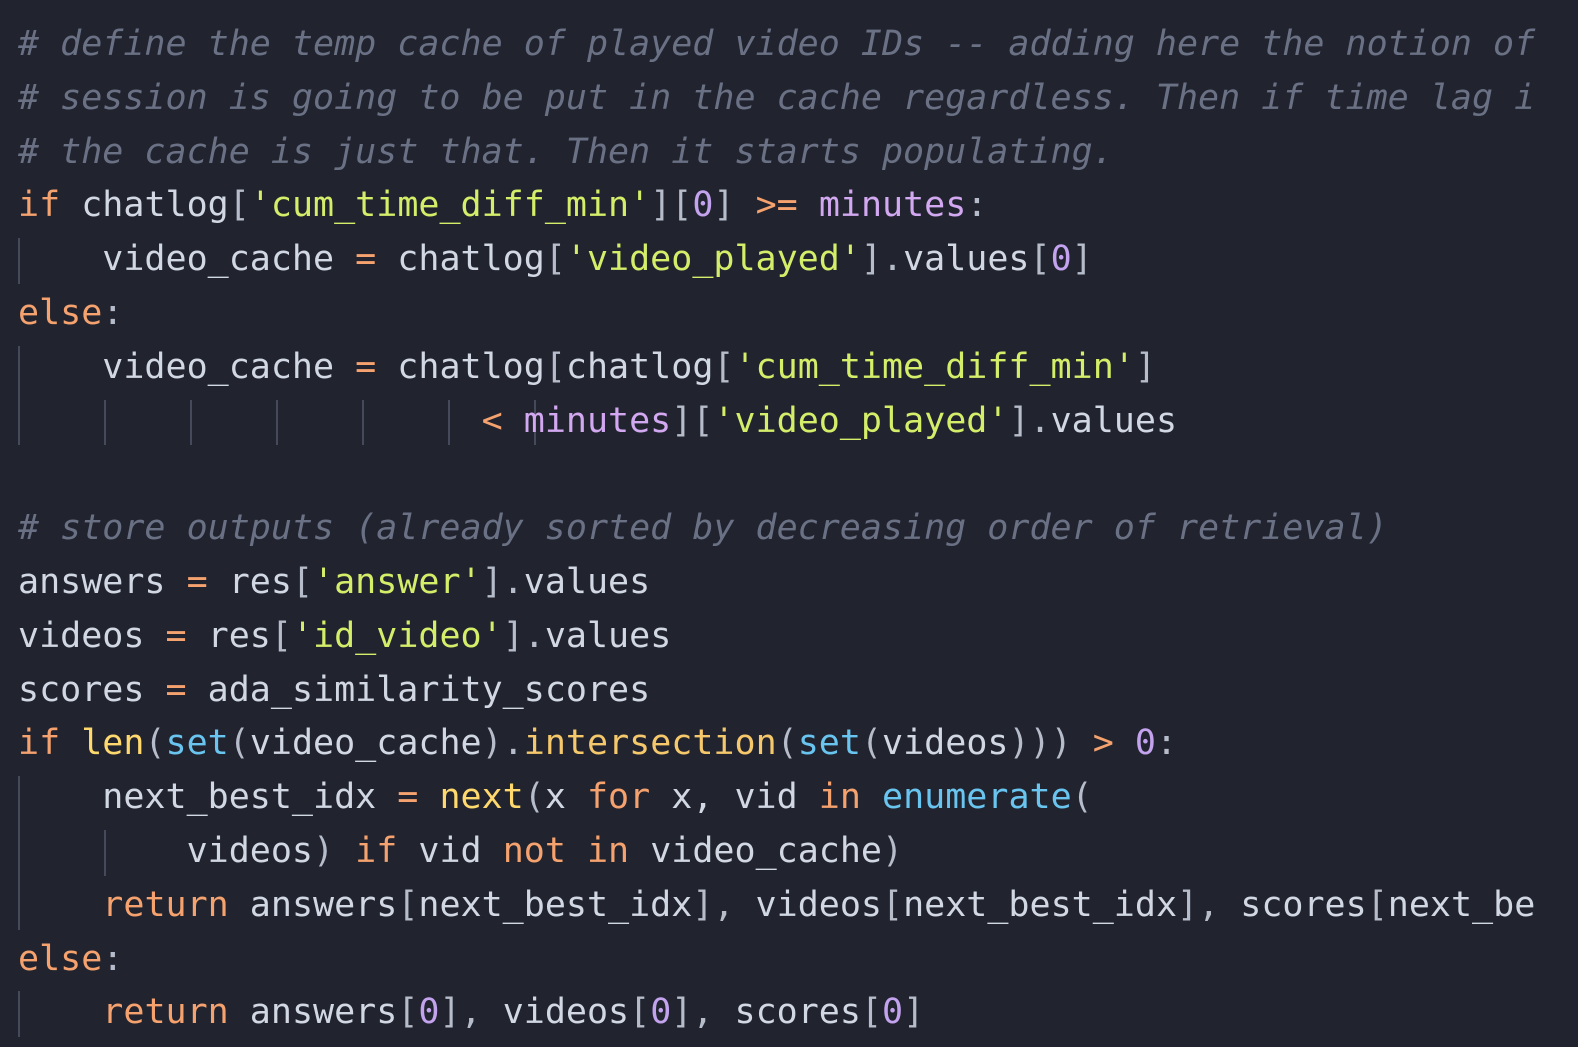  What do you see at coordinates (492, 420) in the screenshot?
I see `code-token-keyword: <` at bounding box center [492, 420].